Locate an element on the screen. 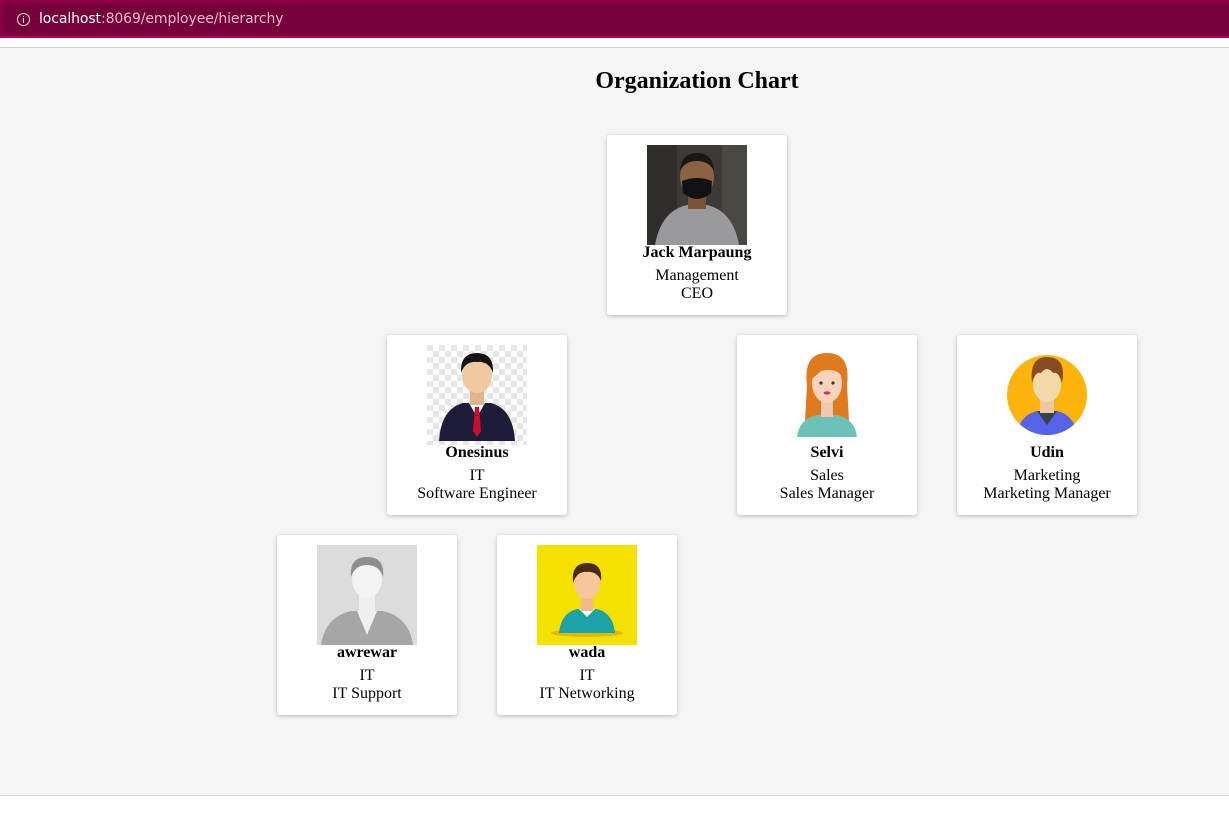 The width and height of the screenshot is (1229, 839). employee-name: awrewar is located at coordinates (367, 652).